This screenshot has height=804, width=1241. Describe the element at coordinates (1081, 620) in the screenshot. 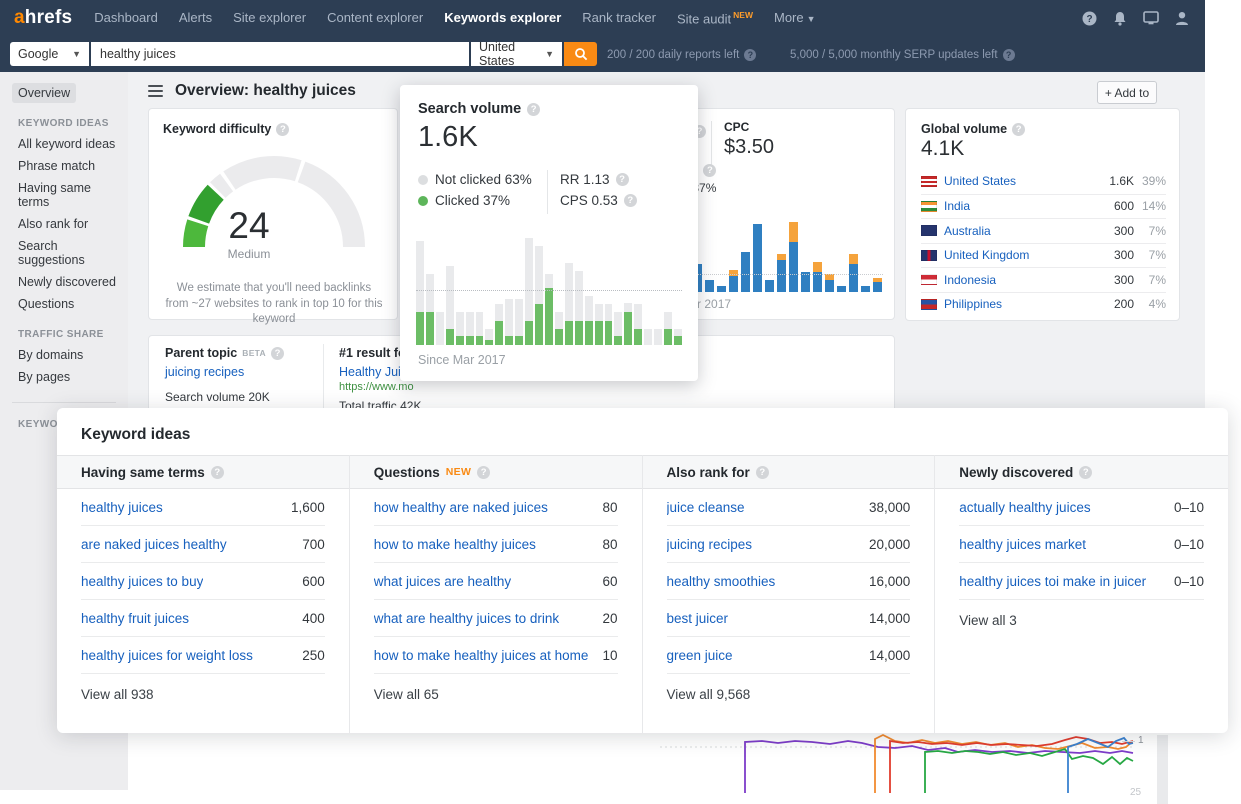

I see `view-all-link: View all 3` at that location.